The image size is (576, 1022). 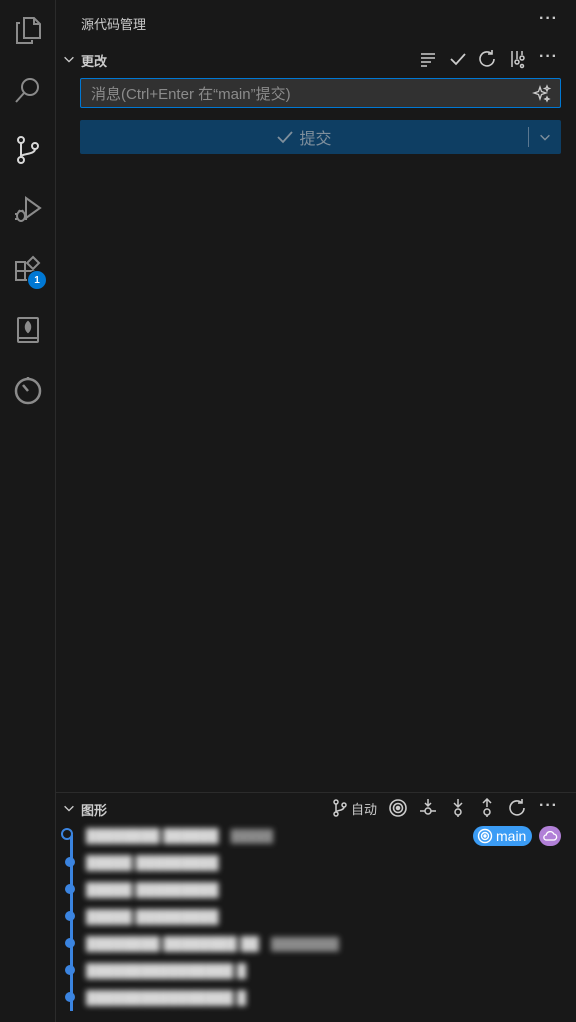 I want to click on graph-more-icon: ···, so click(x=548, y=806).